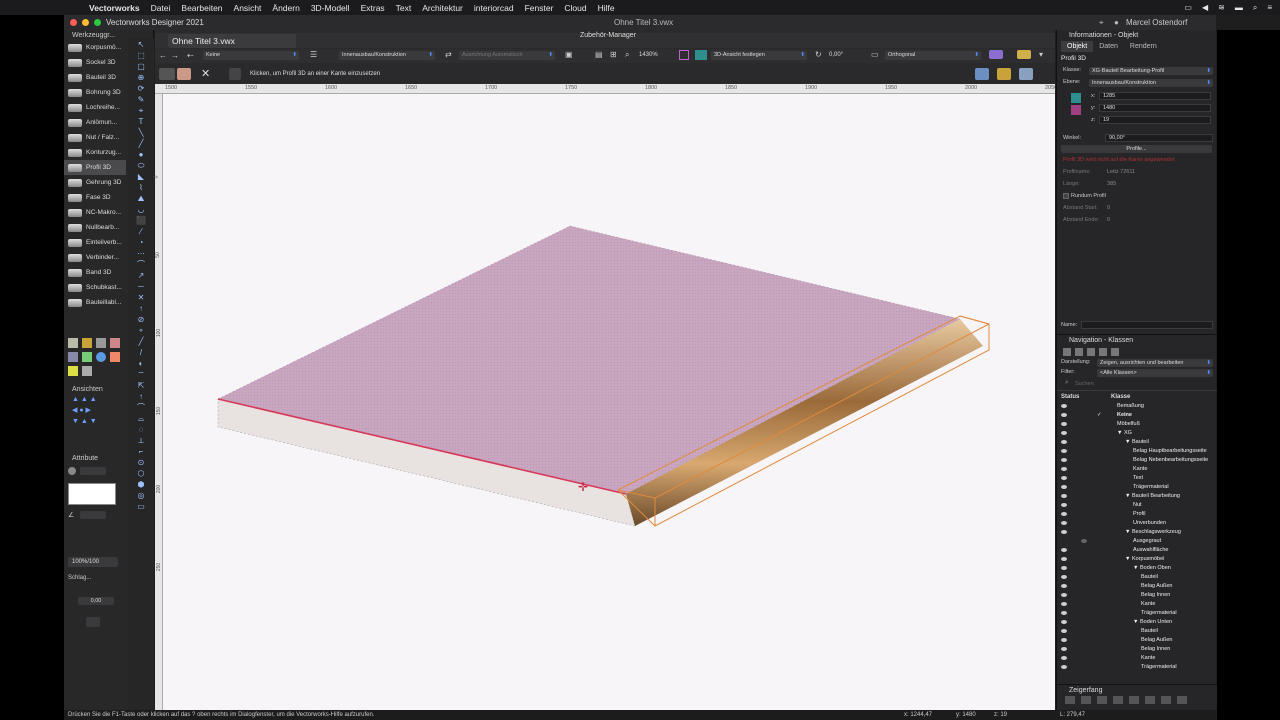 The image size is (1280, 720). What do you see at coordinates (404, 8) in the screenshot?
I see `menu-text: Text` at bounding box center [404, 8].